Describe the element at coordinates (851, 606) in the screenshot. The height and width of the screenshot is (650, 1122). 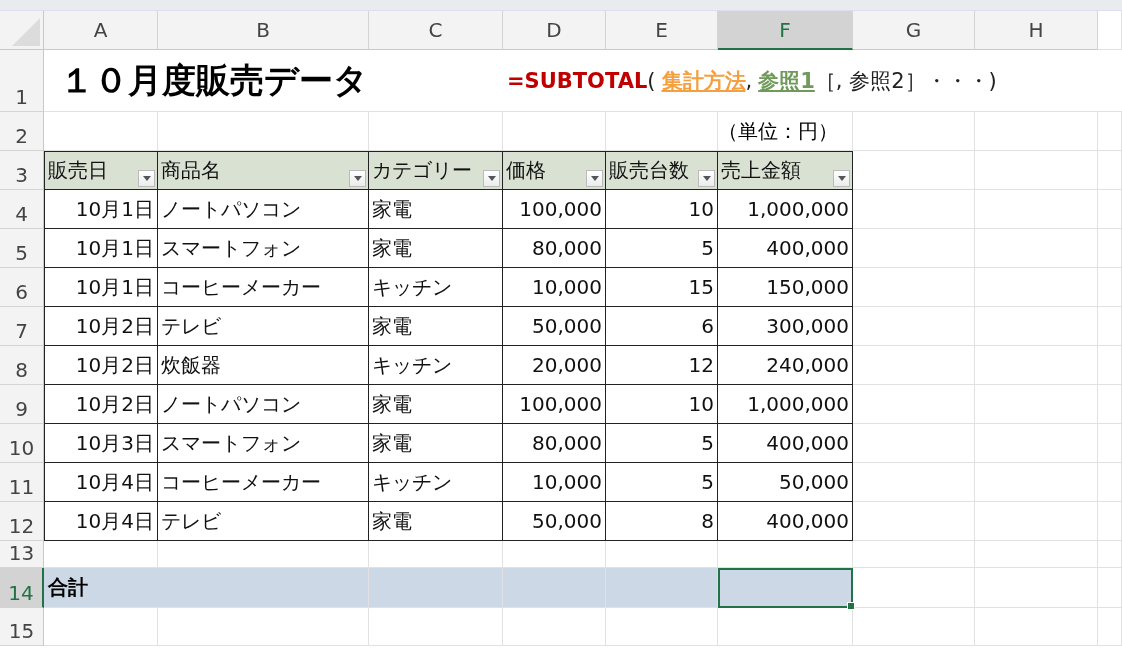
I see `fill-handle` at that location.